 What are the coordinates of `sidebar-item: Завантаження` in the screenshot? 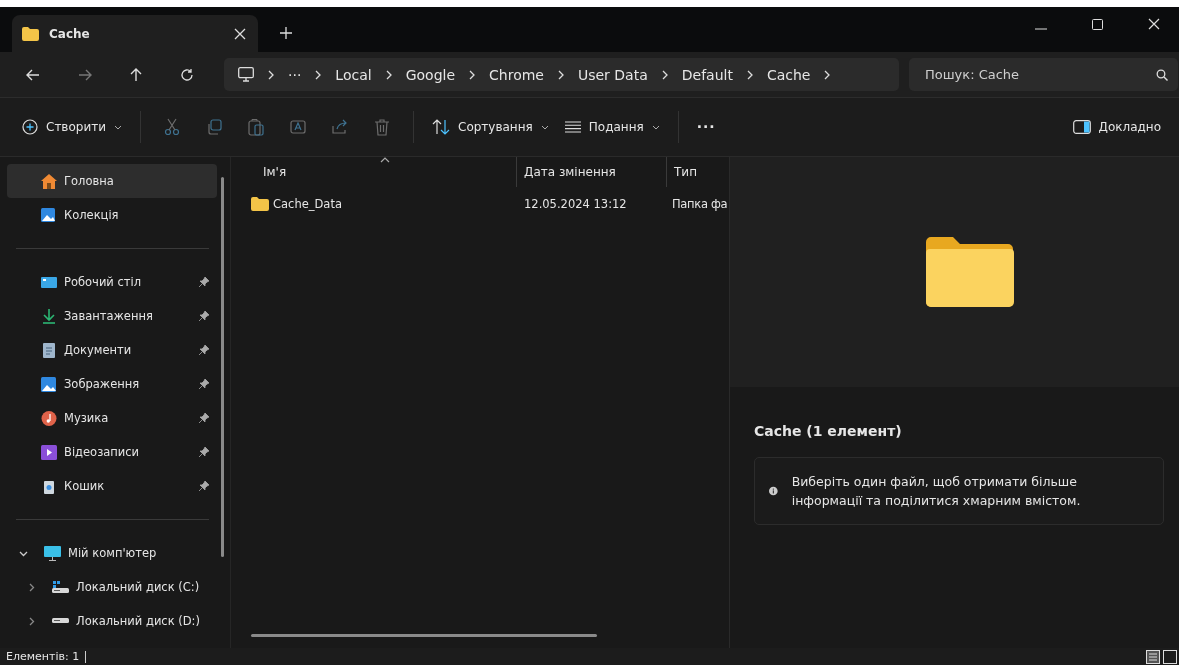 It's located at (112, 316).